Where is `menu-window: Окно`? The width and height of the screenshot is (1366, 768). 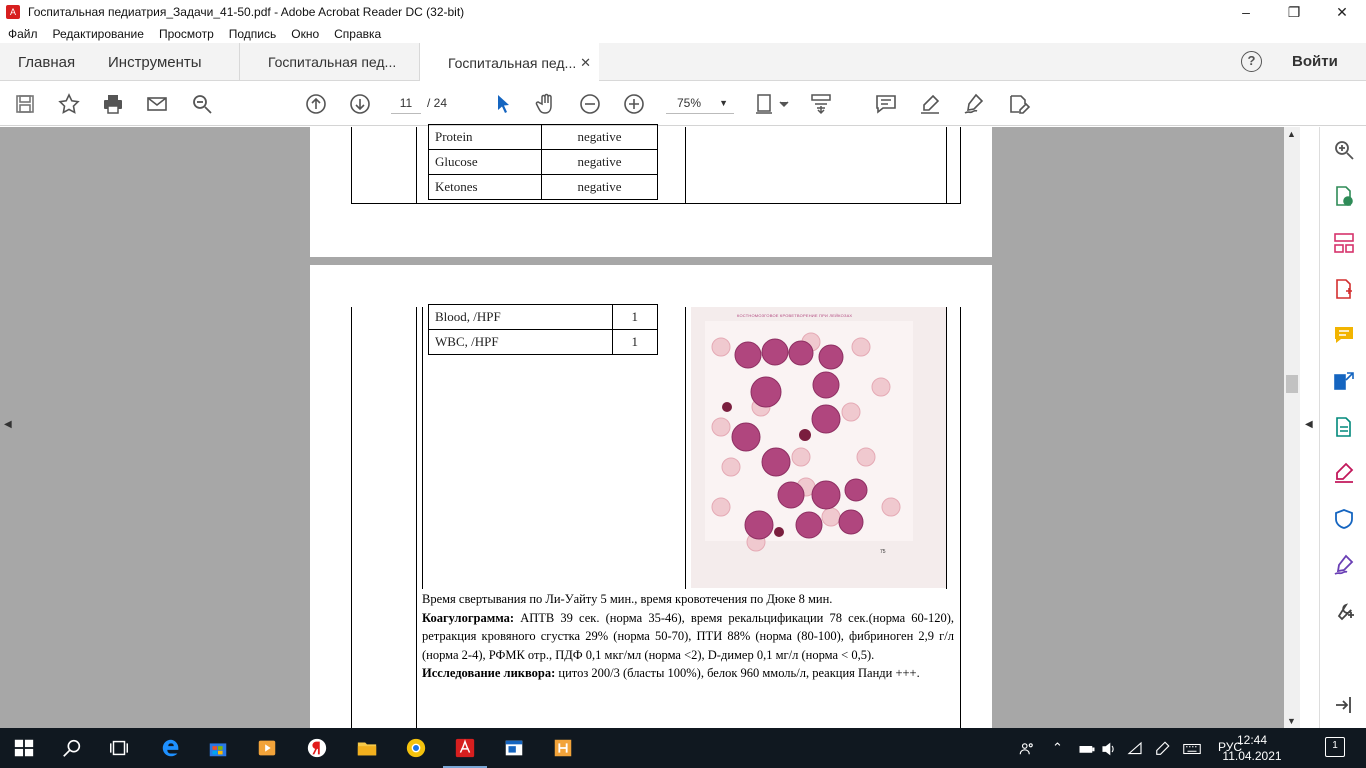 menu-window: Окно is located at coordinates (304, 34).